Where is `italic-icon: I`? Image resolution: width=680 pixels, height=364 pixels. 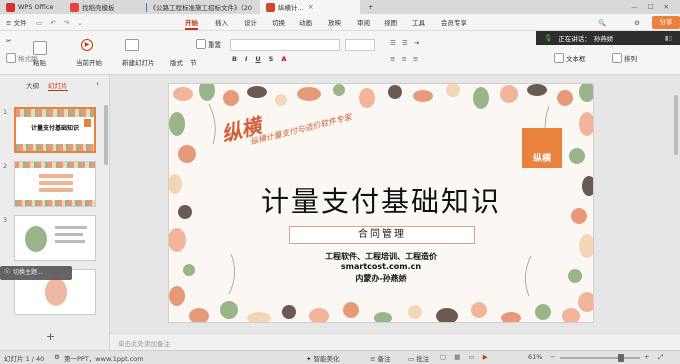
italic-icon: I is located at coordinates (246, 59).